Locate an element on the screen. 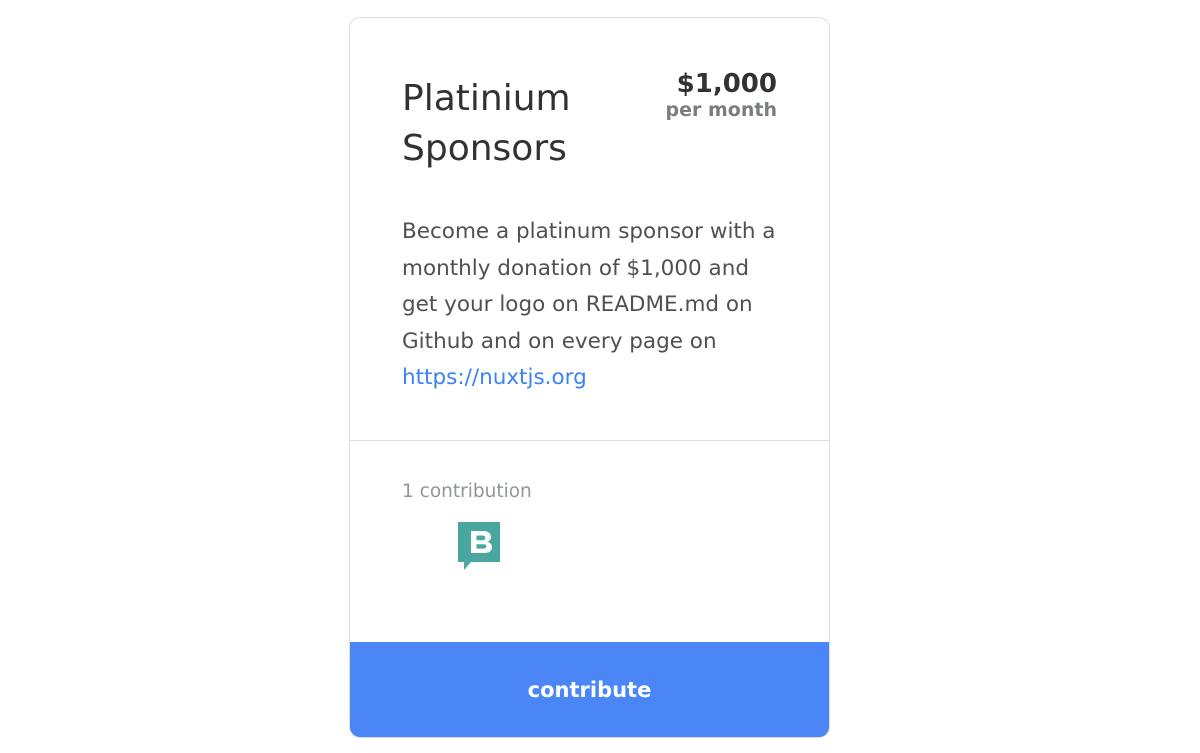 Image resolution: width=1200 pixels, height=753 pixels. price-block: $1,000 per month is located at coordinates (721, 94).